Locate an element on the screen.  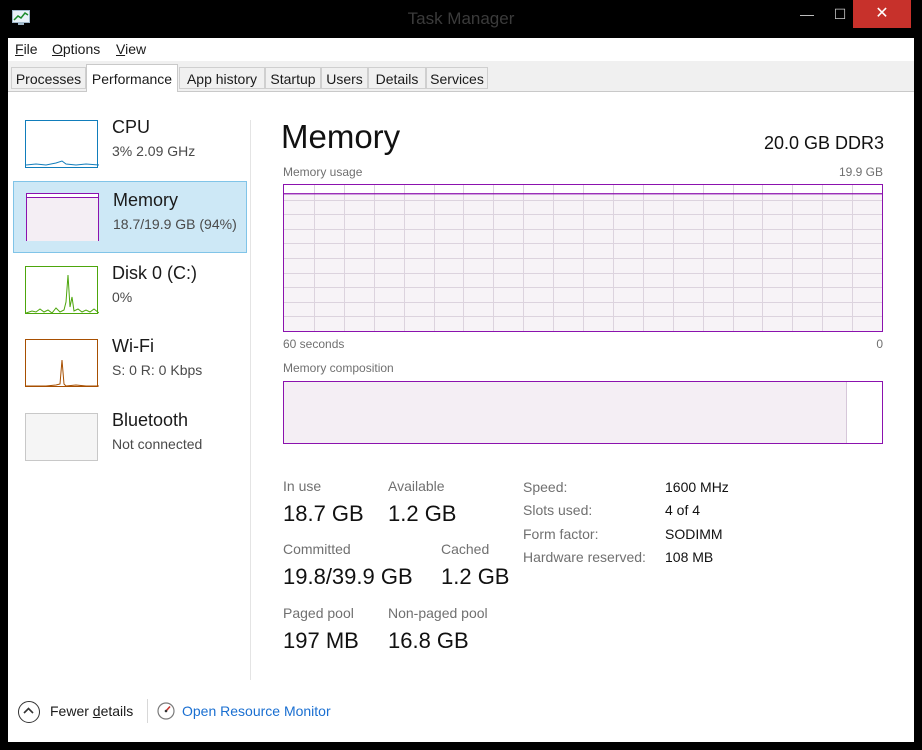
prop-hw-reserved-value: 108 MB is located at coordinates (689, 557).